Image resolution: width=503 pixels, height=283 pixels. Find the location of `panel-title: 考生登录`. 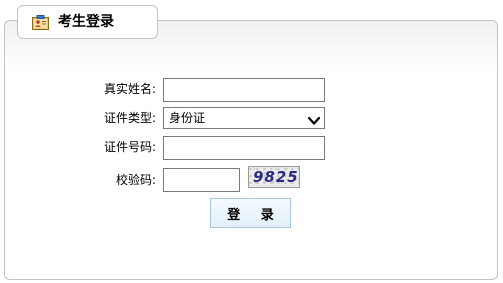

panel-title: 考生登录 is located at coordinates (86, 22).